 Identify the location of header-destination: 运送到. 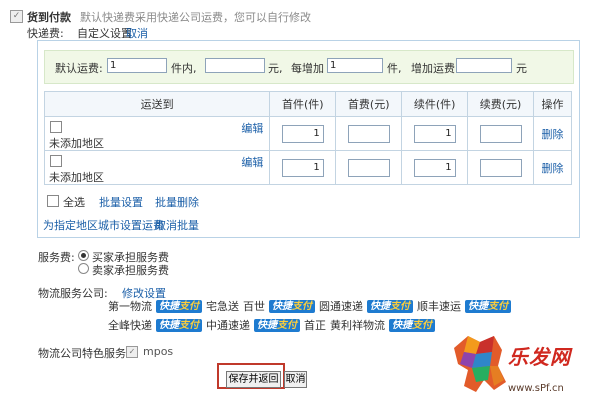
(157, 104).